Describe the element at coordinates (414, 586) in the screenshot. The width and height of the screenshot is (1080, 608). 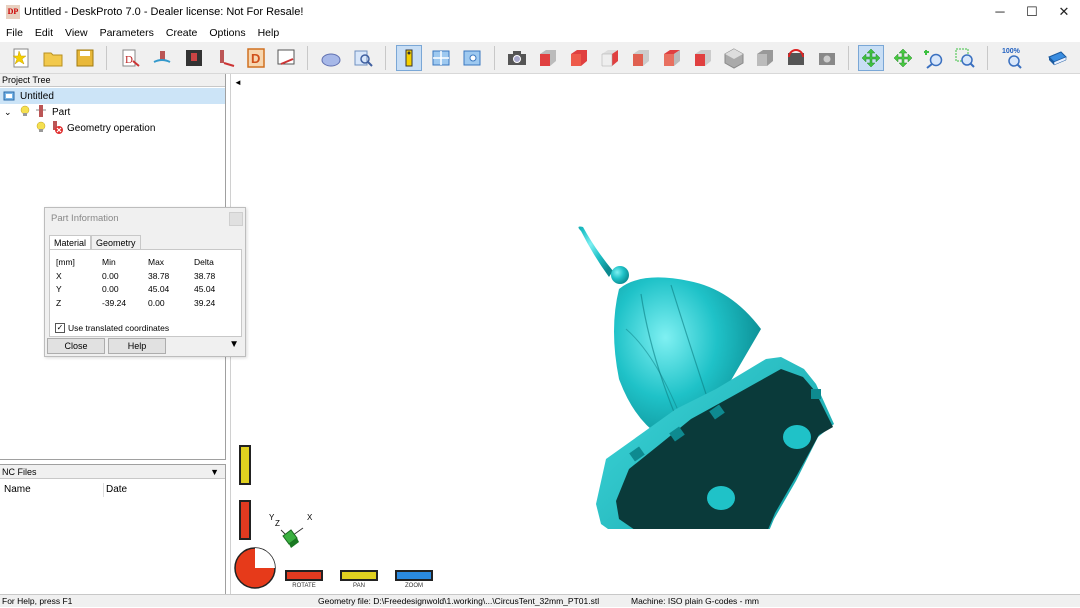
I see `zoom-label: ZOOM` at that location.